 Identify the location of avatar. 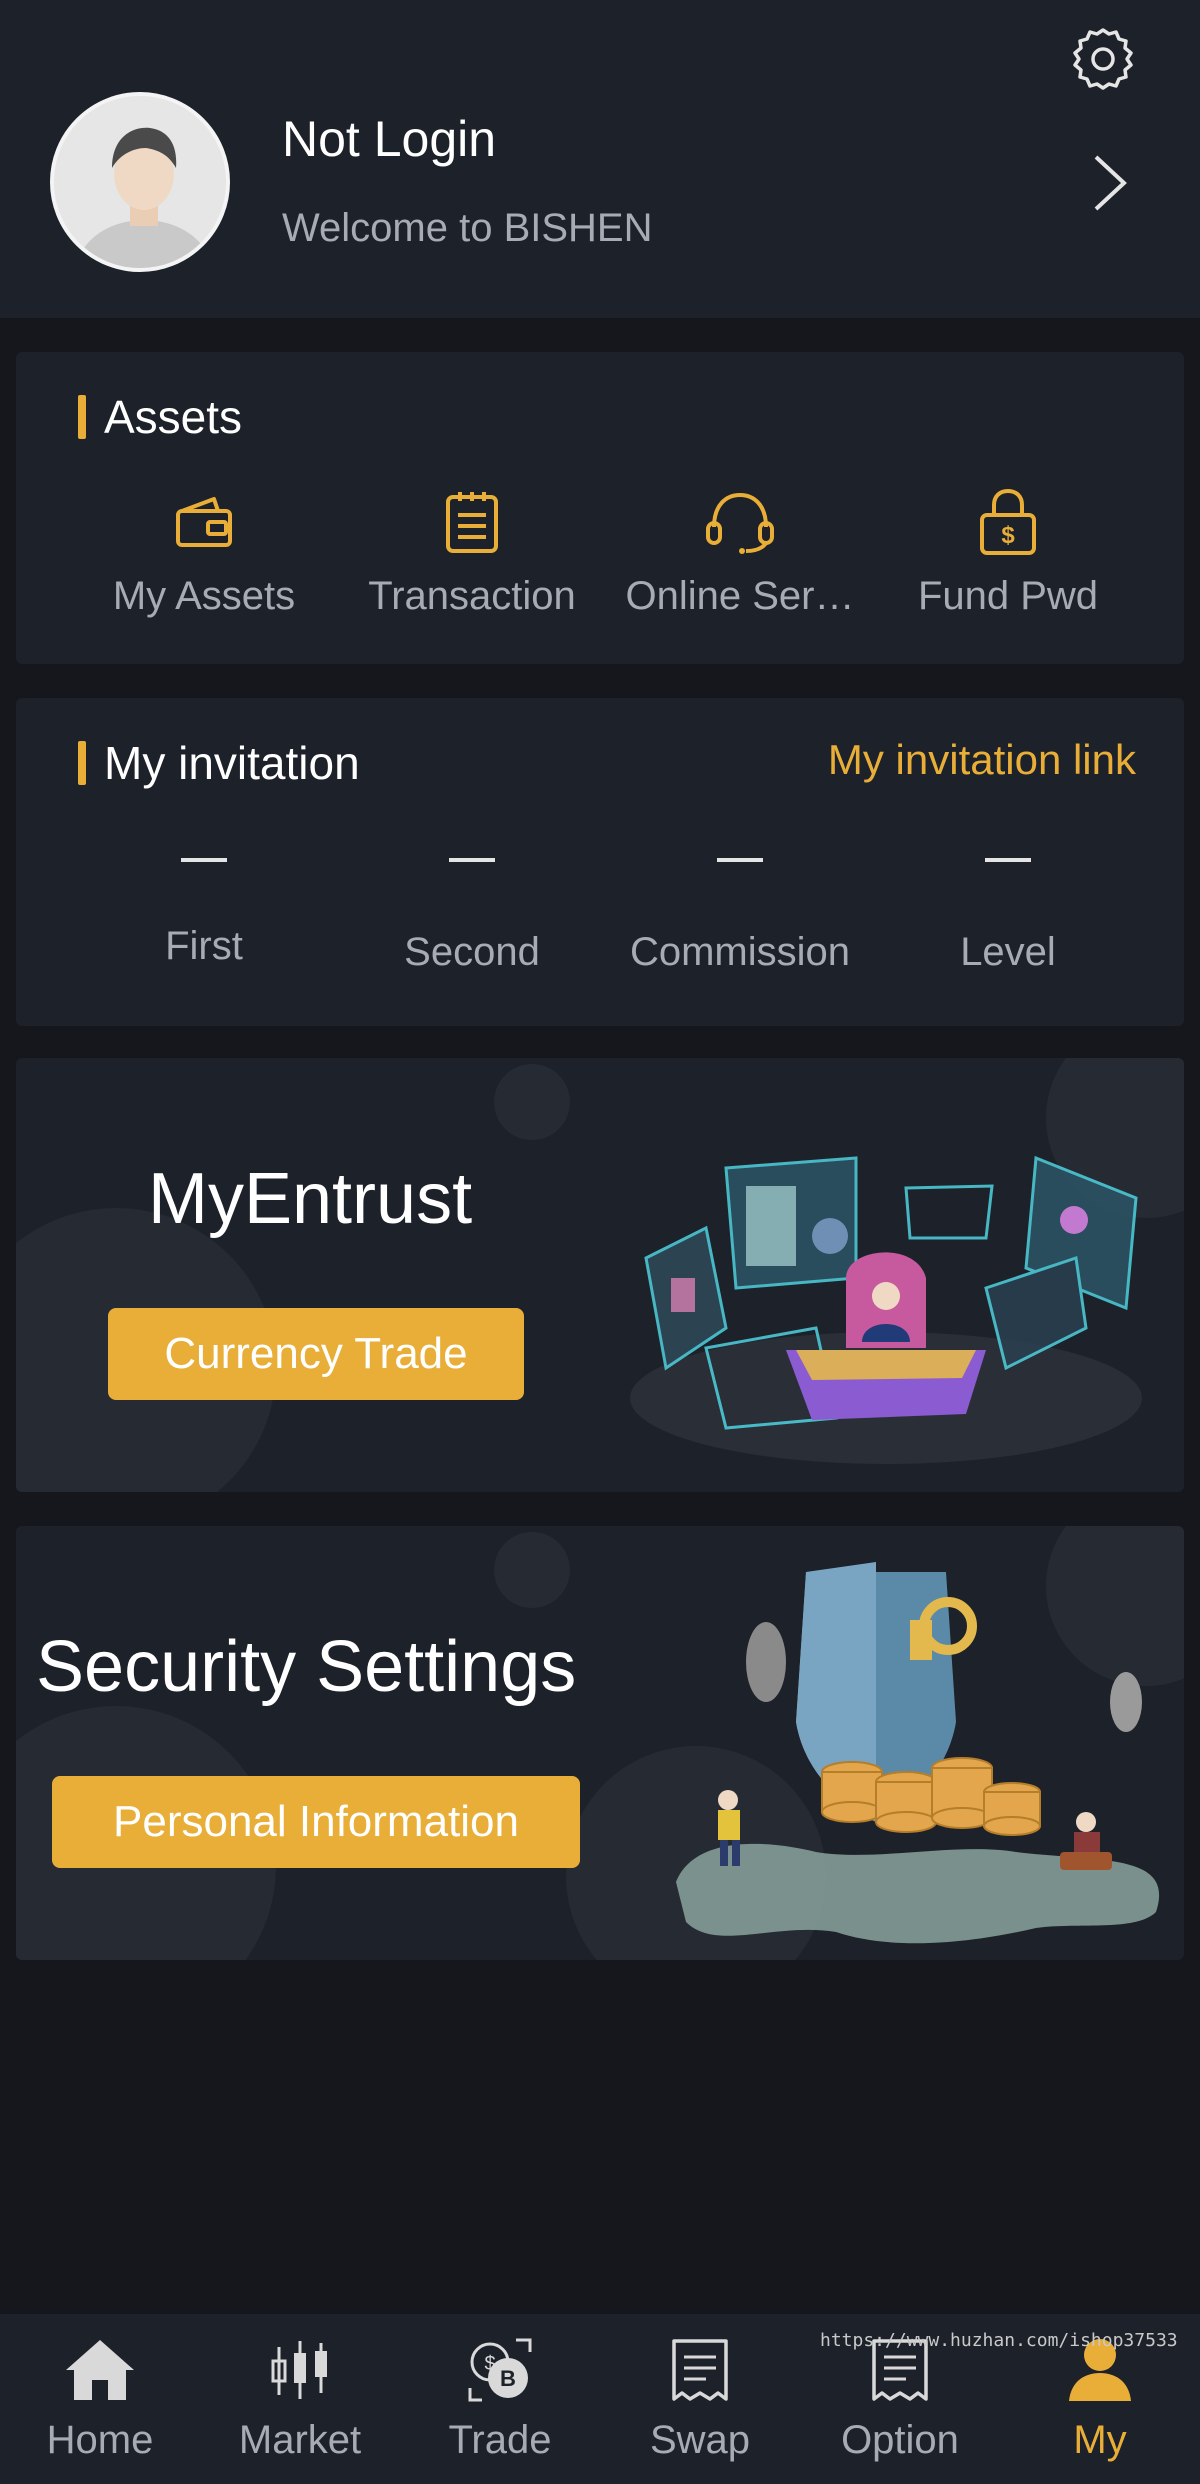
(140, 182).